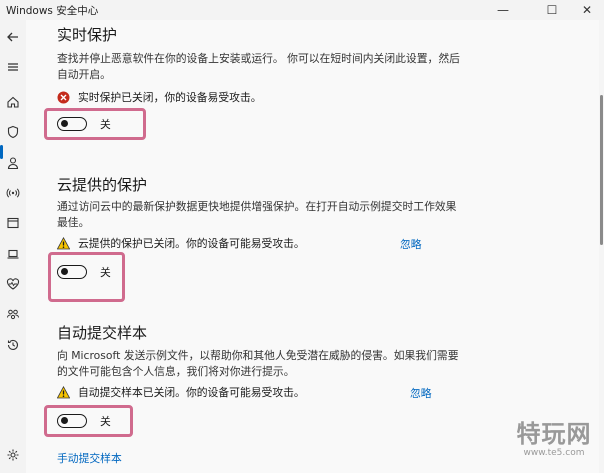  What do you see at coordinates (13, 132) in the screenshot?
I see `shield-icon` at bounding box center [13, 132].